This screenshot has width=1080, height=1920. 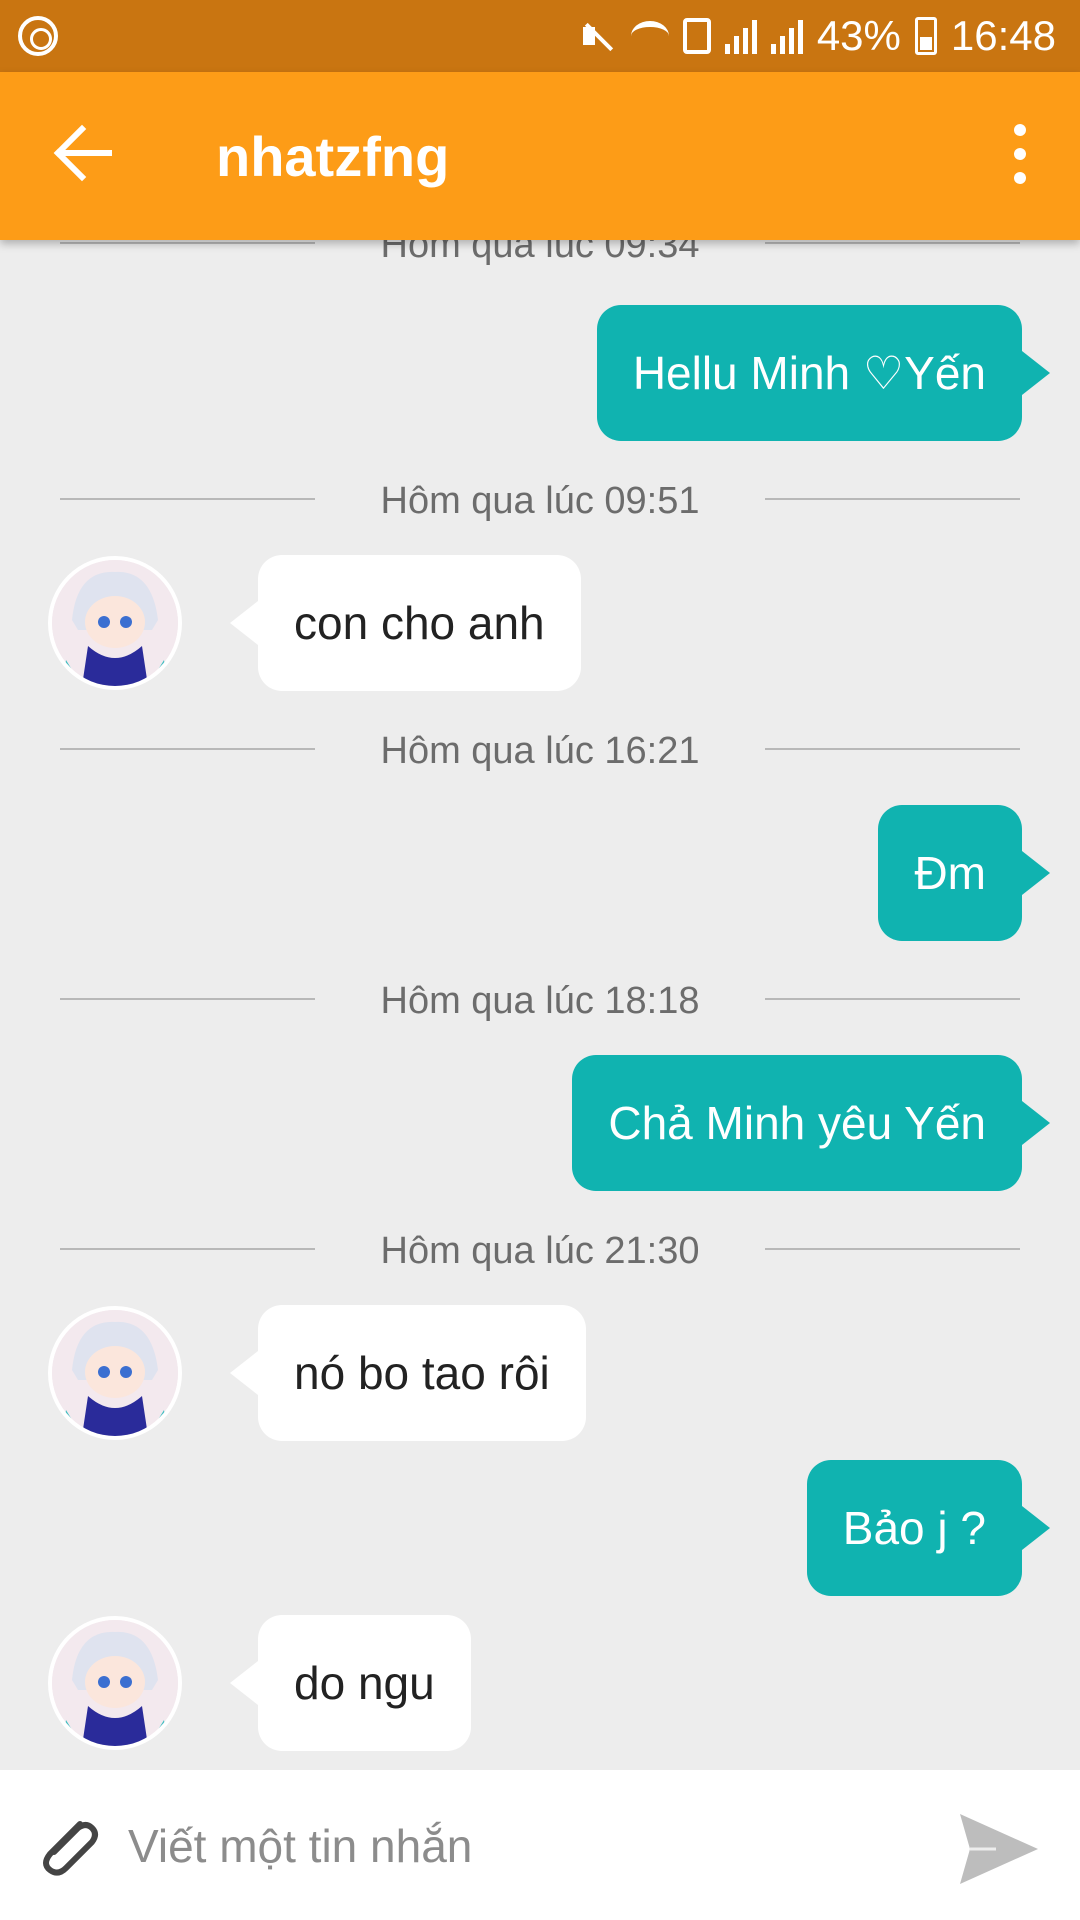 What do you see at coordinates (999, 1849) in the screenshot?
I see `send-icon` at bounding box center [999, 1849].